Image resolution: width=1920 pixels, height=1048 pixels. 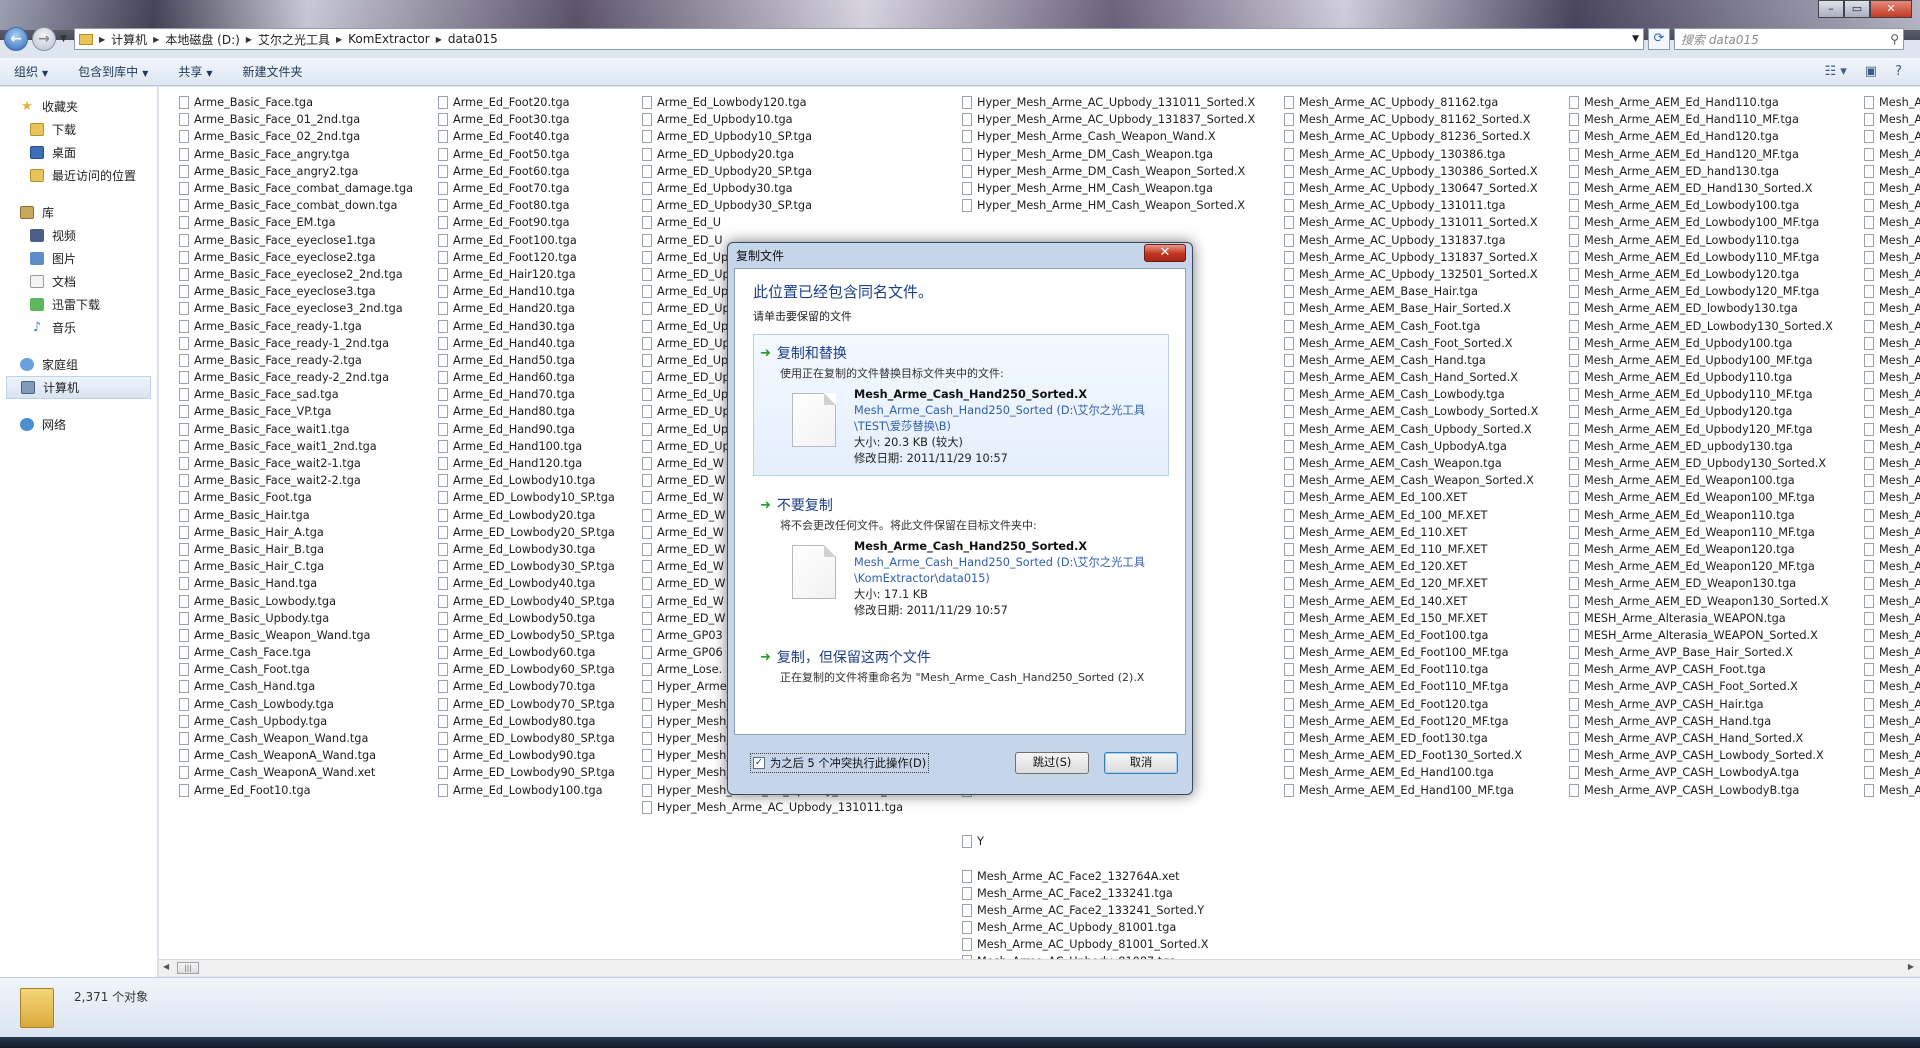 I want to click on breadcrumb-item: KomExtractor, so click(x=389, y=39).